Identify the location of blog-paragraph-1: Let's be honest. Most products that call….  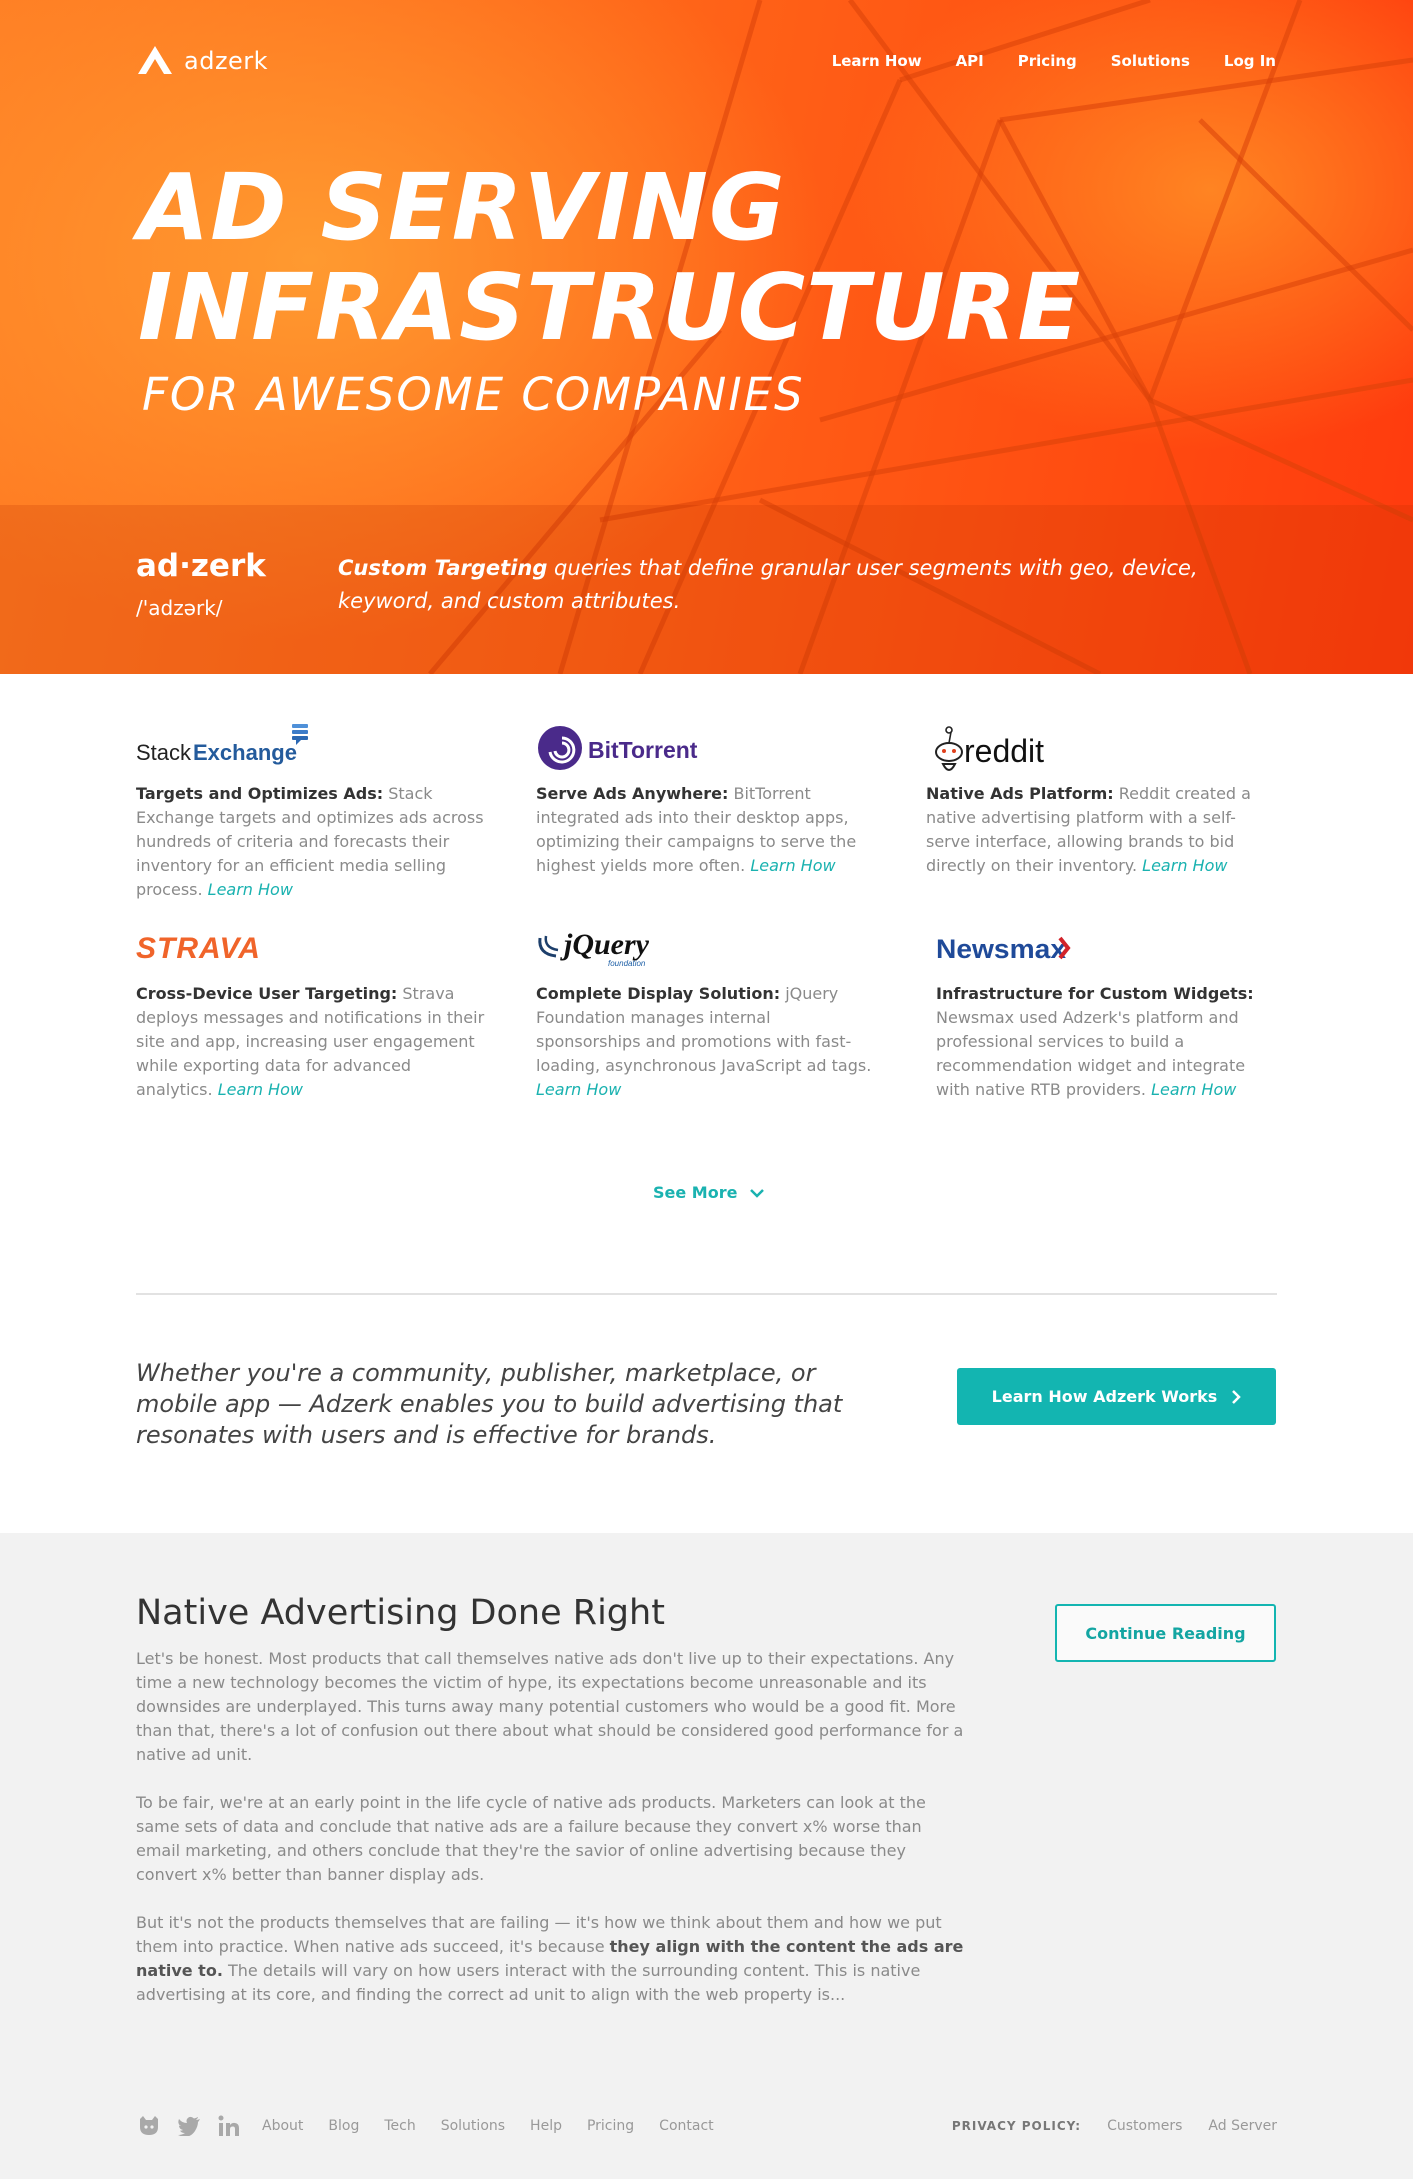
(550, 1706).